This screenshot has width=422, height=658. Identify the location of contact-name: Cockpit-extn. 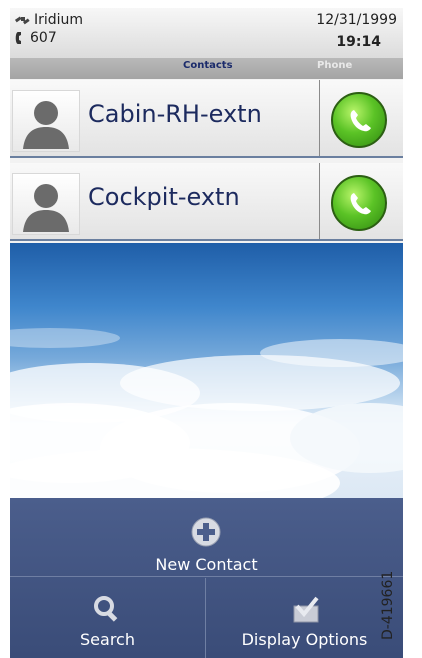
(164, 197).